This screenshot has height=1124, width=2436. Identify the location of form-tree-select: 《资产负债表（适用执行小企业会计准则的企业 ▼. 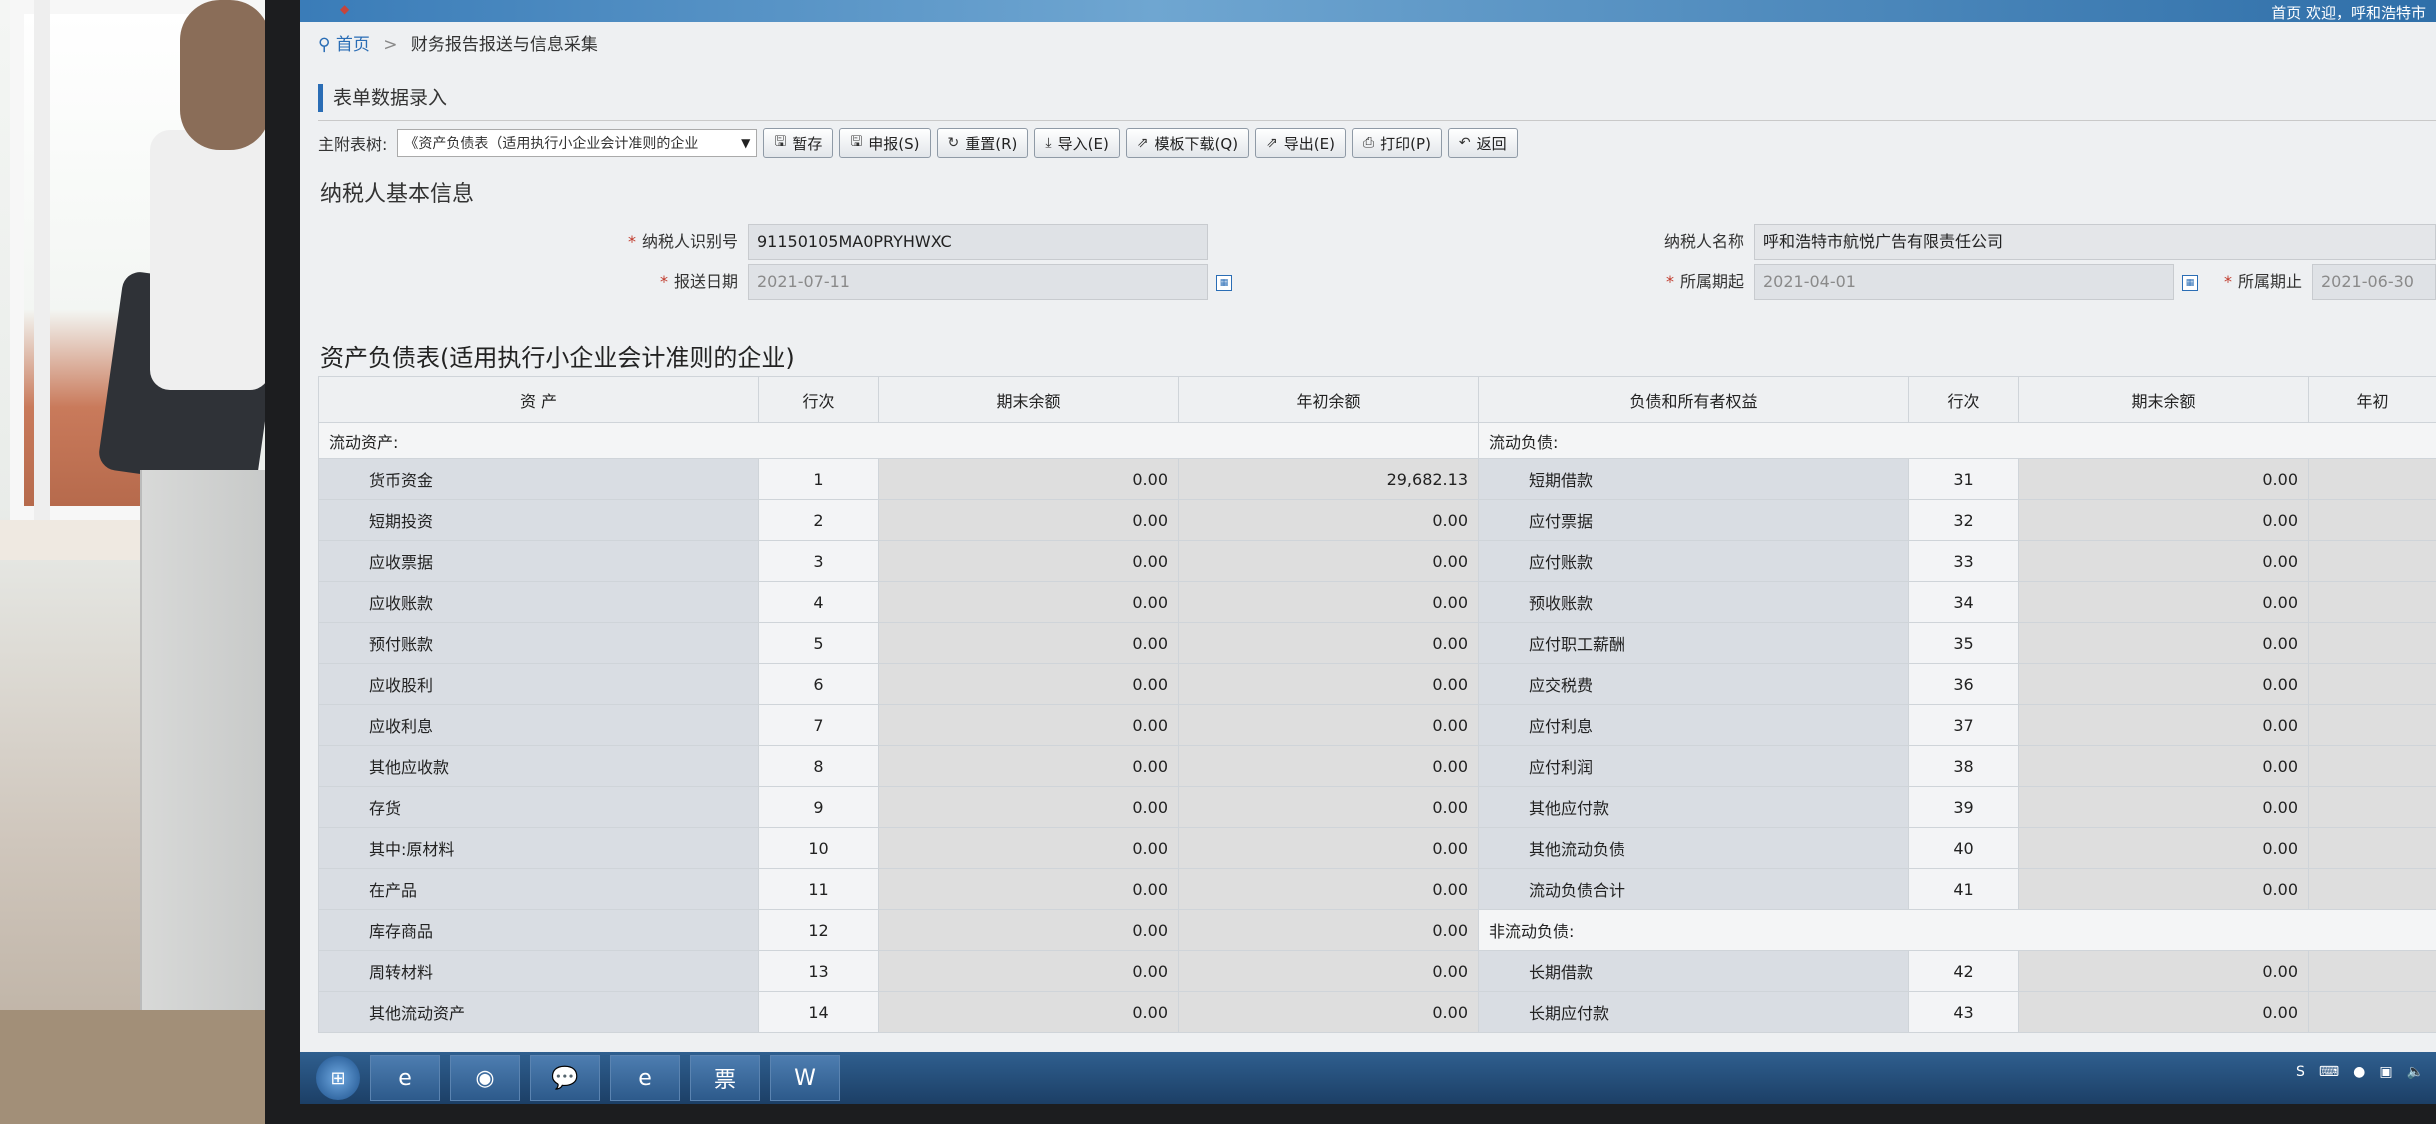
(577, 143).